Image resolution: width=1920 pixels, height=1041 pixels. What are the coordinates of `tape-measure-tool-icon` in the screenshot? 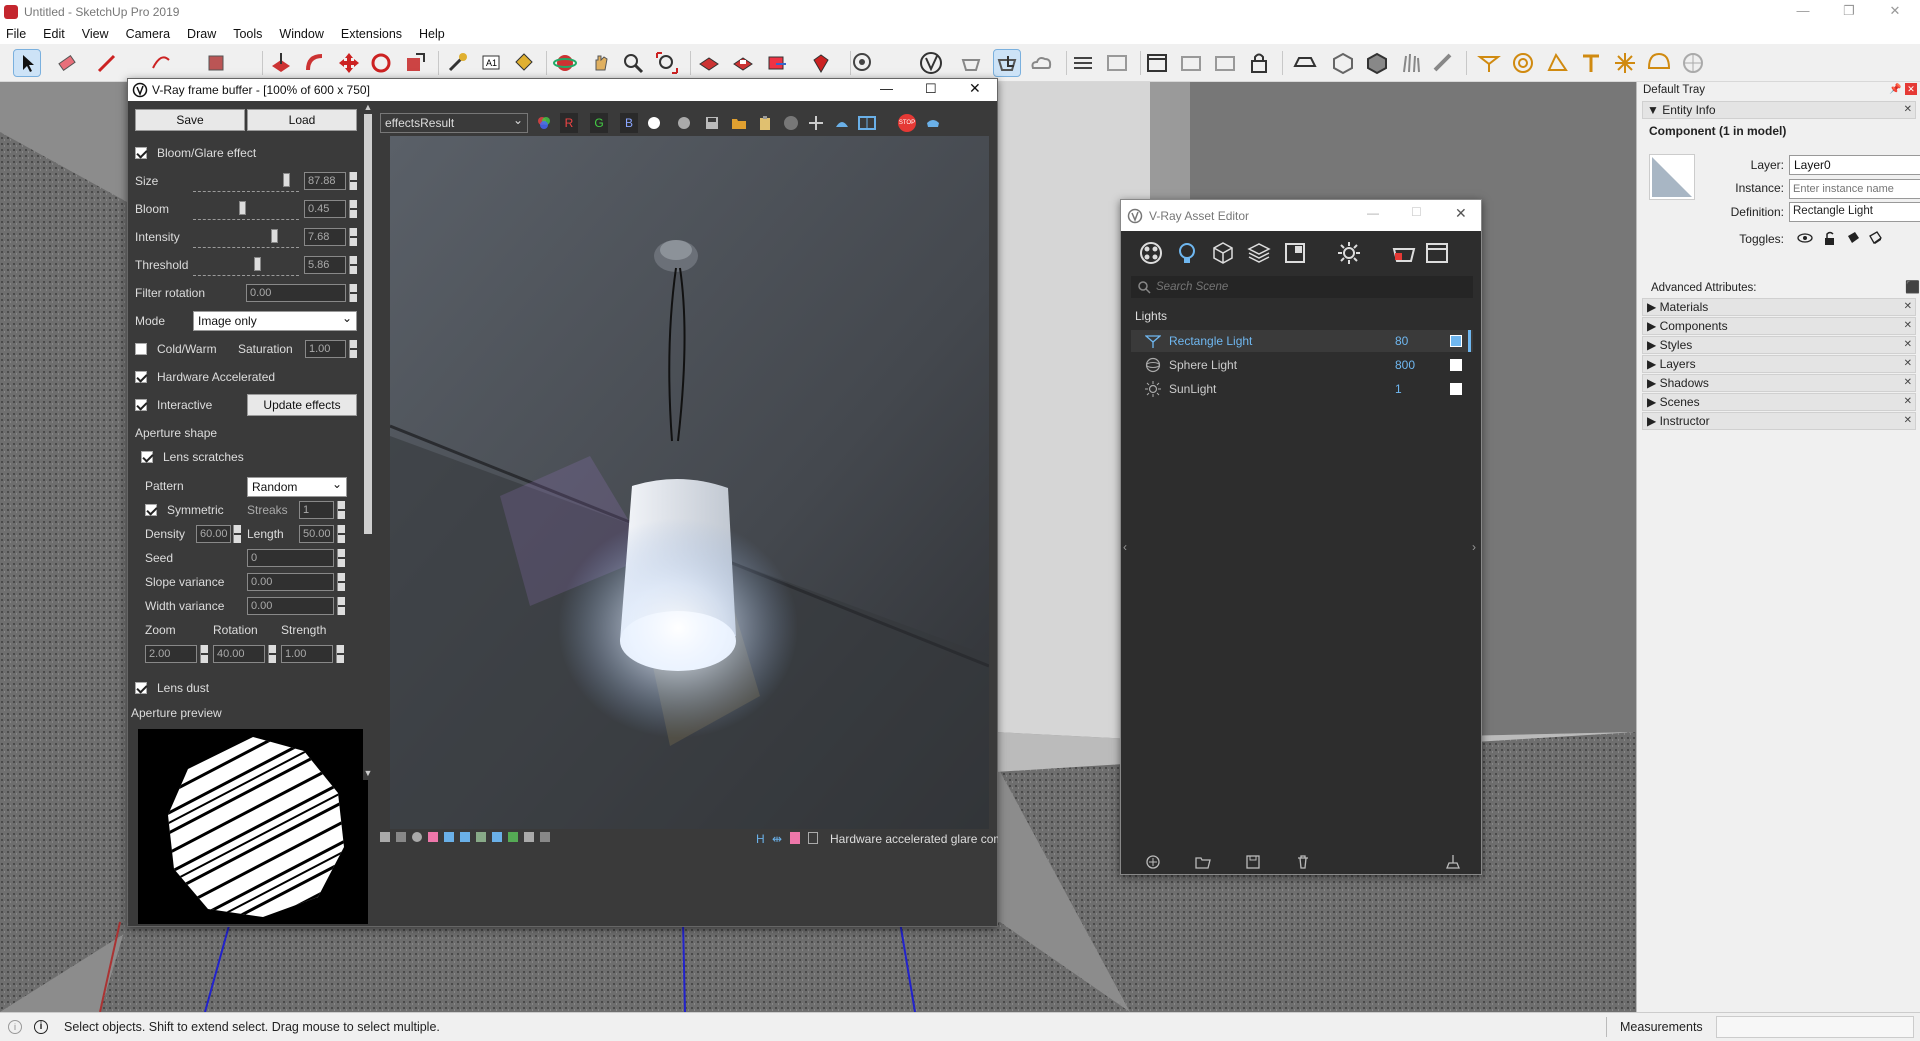 It's located at (457, 63).